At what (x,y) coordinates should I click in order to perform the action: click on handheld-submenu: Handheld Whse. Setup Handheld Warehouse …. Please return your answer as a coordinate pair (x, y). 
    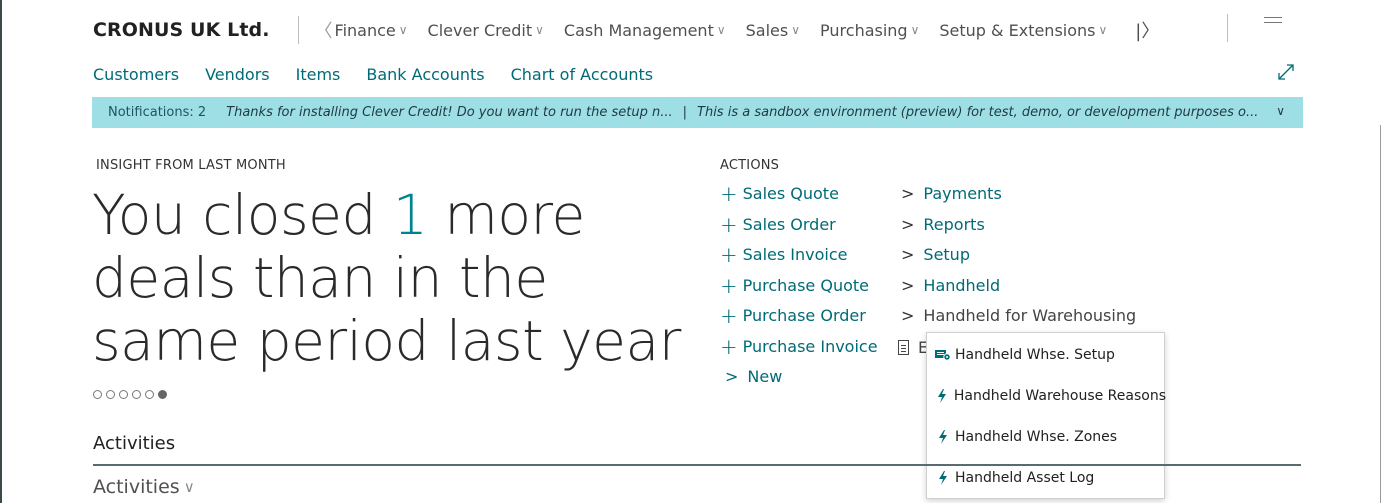
    Looking at the image, I should click on (1046, 415).